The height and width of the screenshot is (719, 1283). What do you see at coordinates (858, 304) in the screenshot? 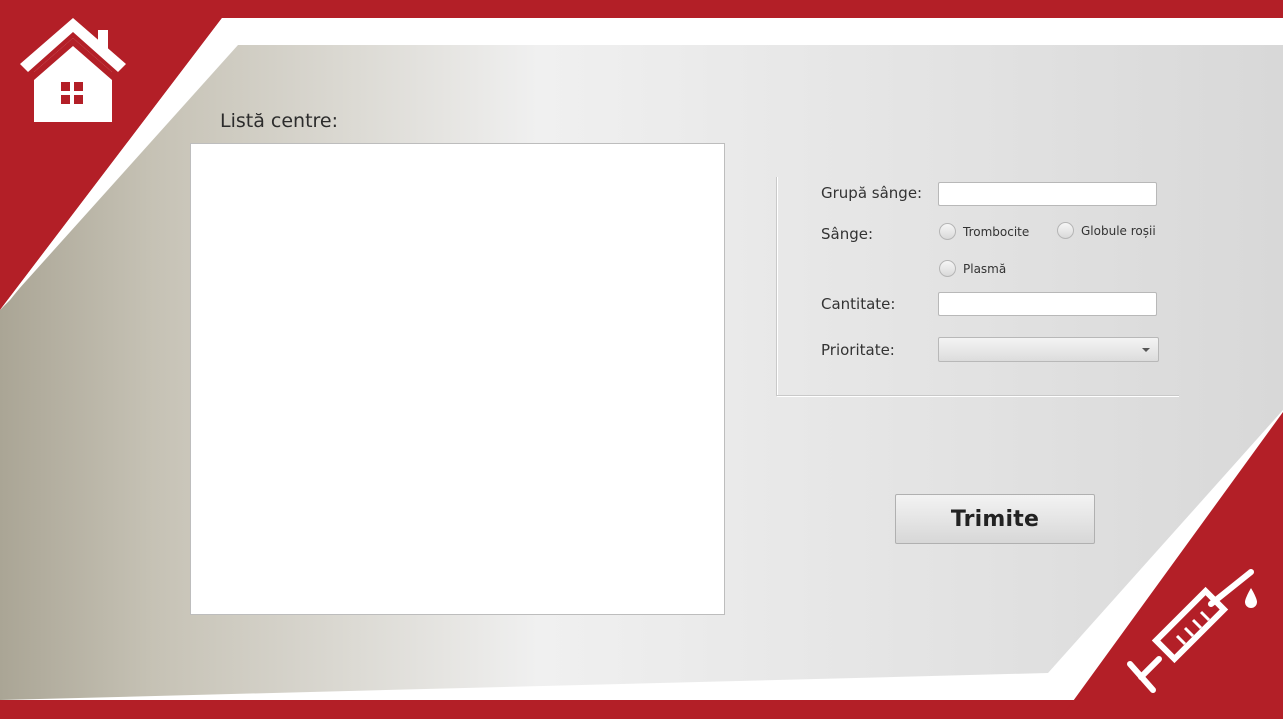
I see `quantity-label: Cantitate:` at bounding box center [858, 304].